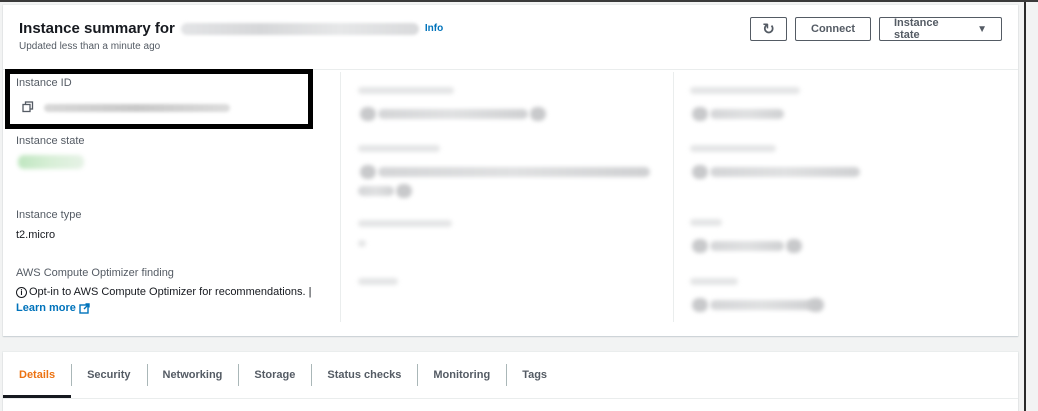  Describe the element at coordinates (28, 107) in the screenshot. I see `copy-icon` at that location.